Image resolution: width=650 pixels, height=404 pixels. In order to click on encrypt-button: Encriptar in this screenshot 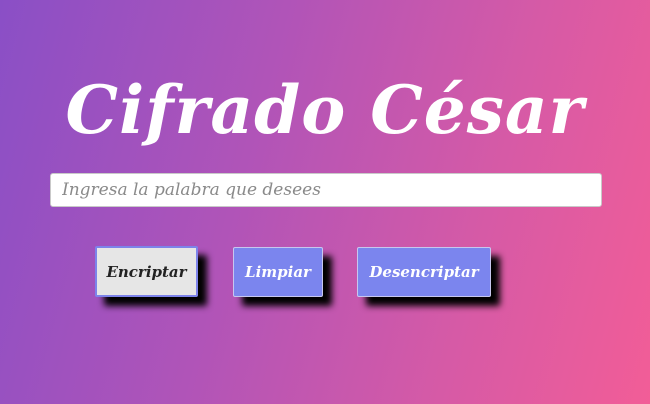, I will do `click(146, 271)`.